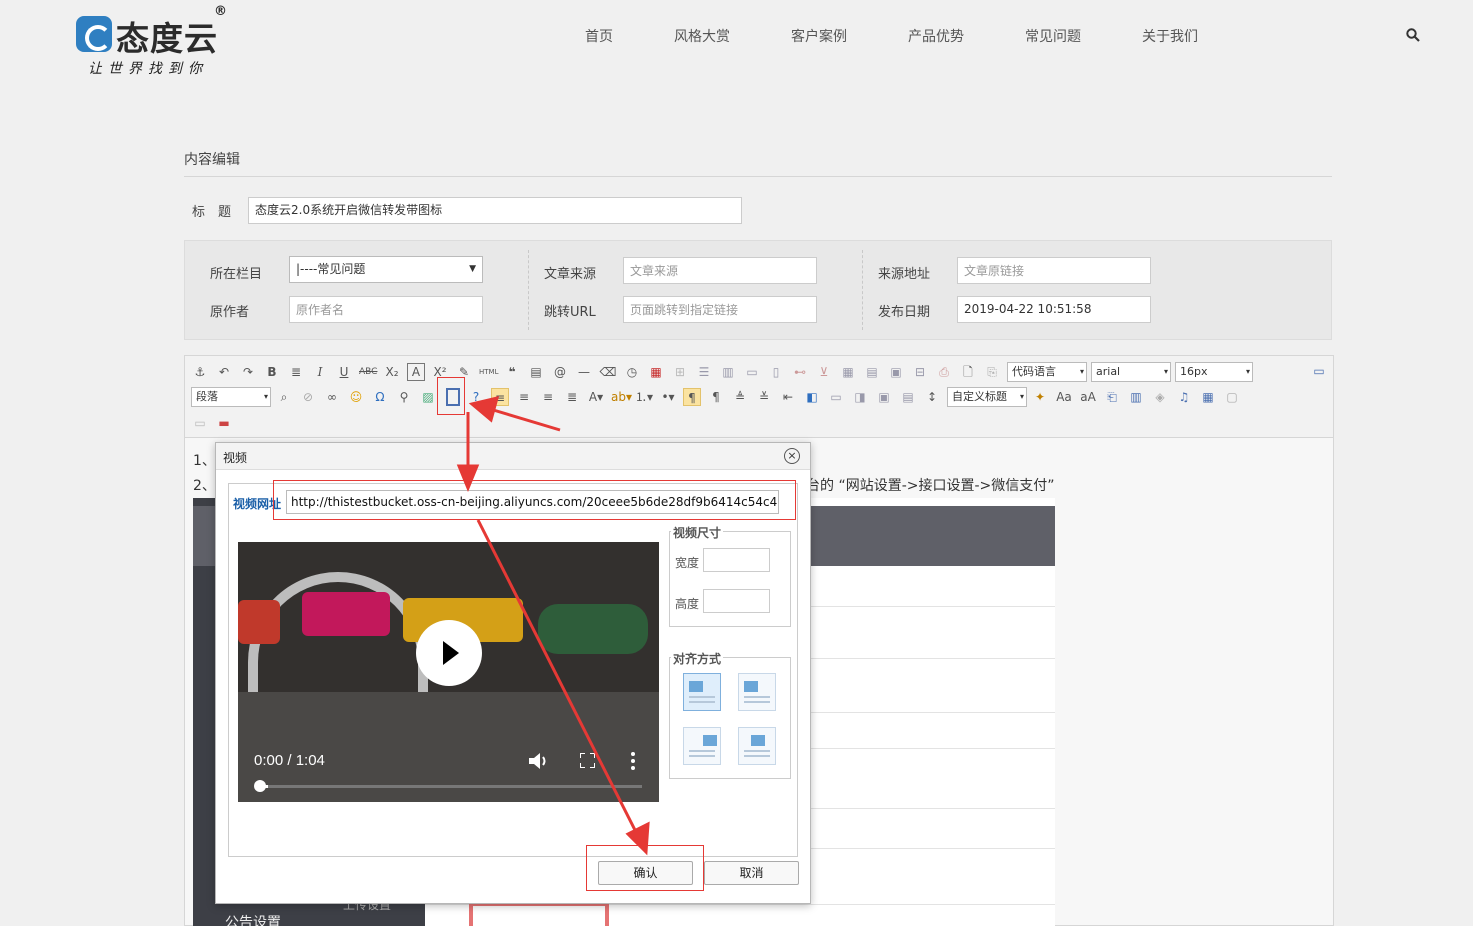 This screenshot has width=1473, height=926. What do you see at coordinates (1184, 397) in the screenshot?
I see `music-icon: ♫` at bounding box center [1184, 397].